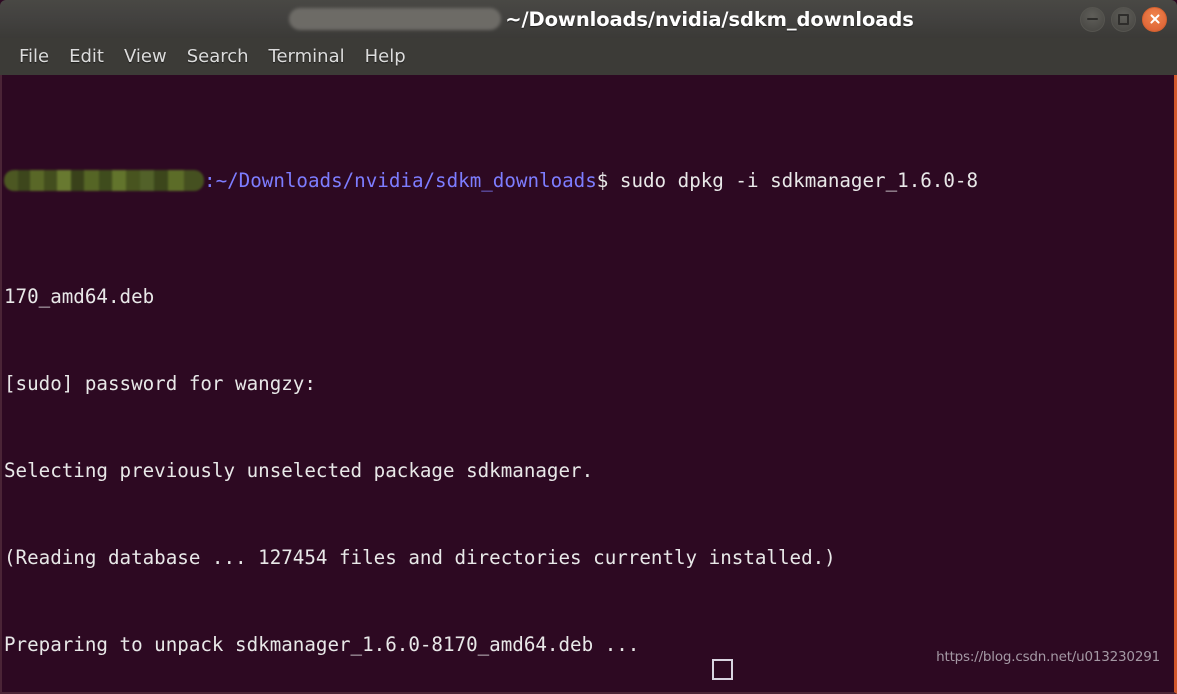 This screenshot has width=1177, height=694. I want to click on menu-item-terminal: Terminal, so click(307, 57).